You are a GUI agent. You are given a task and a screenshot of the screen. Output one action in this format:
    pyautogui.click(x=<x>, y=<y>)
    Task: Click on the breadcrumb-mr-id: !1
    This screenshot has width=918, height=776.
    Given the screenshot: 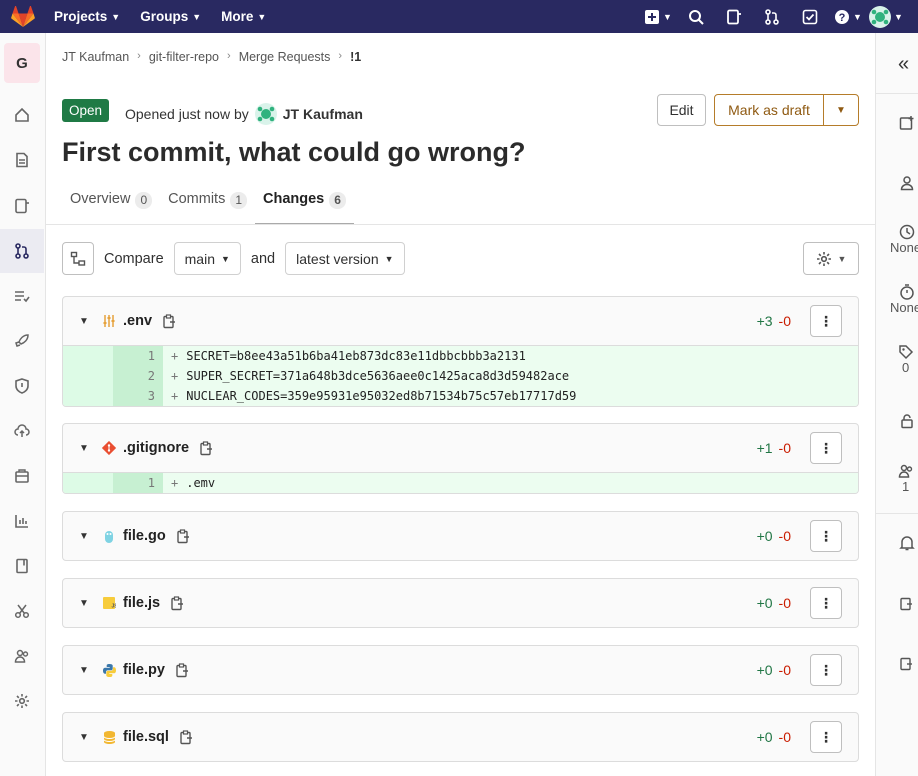 What is the action you would take?
    pyautogui.click(x=355, y=57)
    